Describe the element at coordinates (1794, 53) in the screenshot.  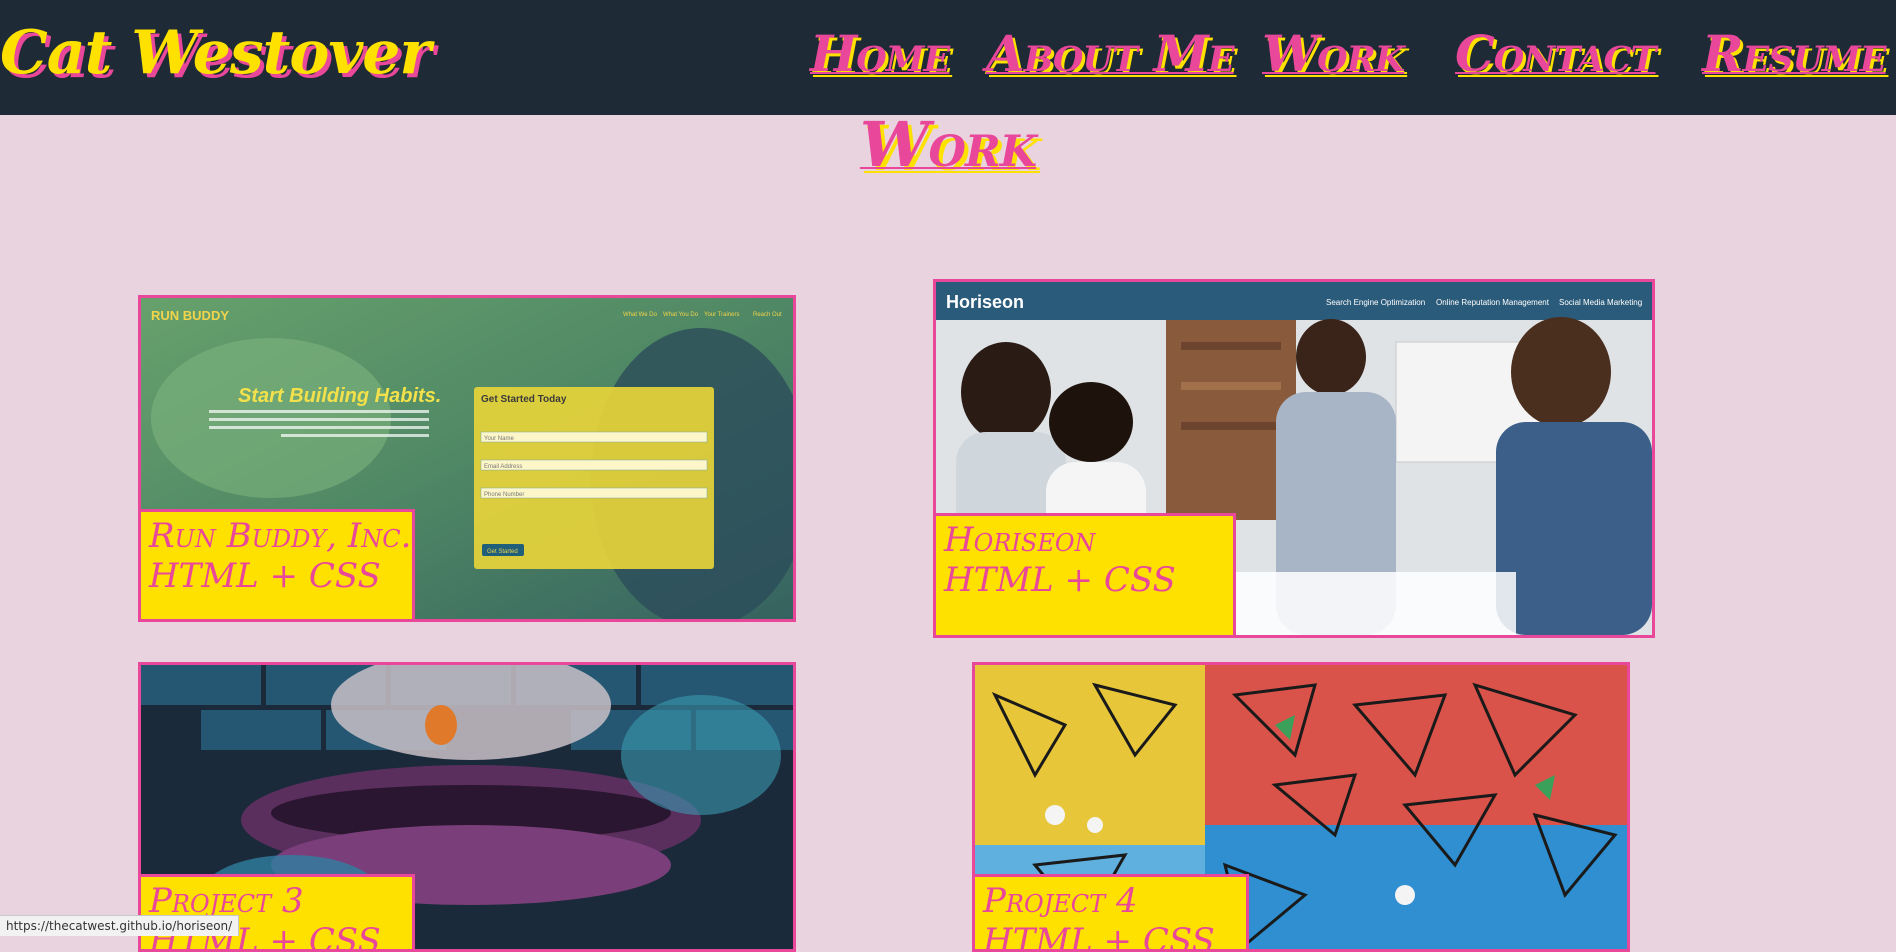
I see `nav-resume-link: Resume` at that location.